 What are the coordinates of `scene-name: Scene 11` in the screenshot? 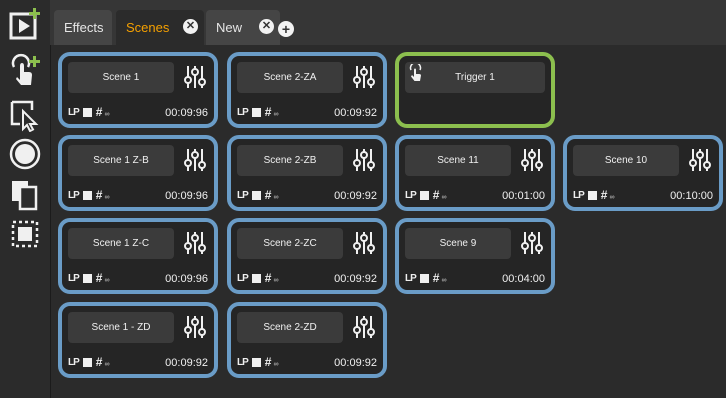 It's located at (458, 160).